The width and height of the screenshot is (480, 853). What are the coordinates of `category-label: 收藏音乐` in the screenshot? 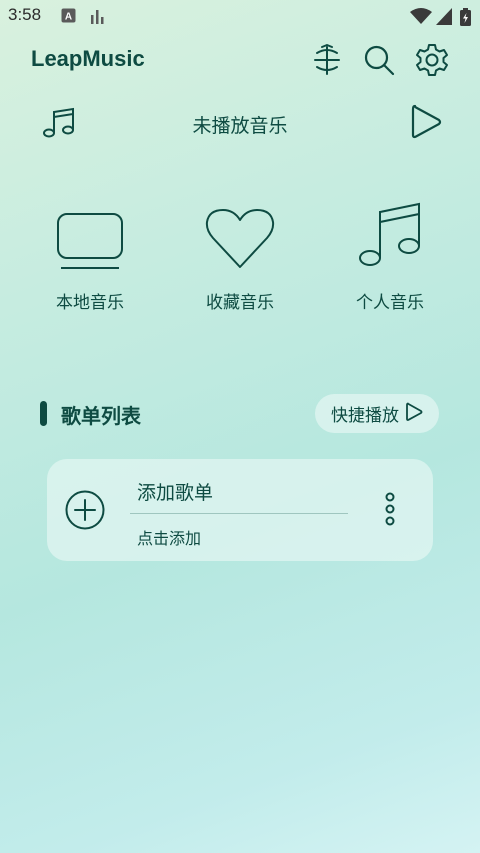 It's located at (240, 303).